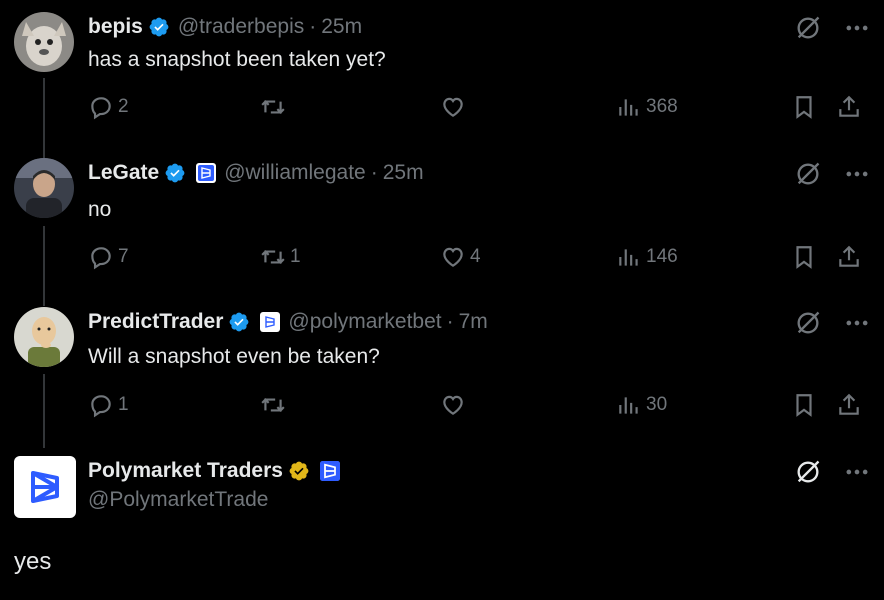  What do you see at coordinates (364, 322) in the screenshot?
I see `handle: @polymarketbet` at bounding box center [364, 322].